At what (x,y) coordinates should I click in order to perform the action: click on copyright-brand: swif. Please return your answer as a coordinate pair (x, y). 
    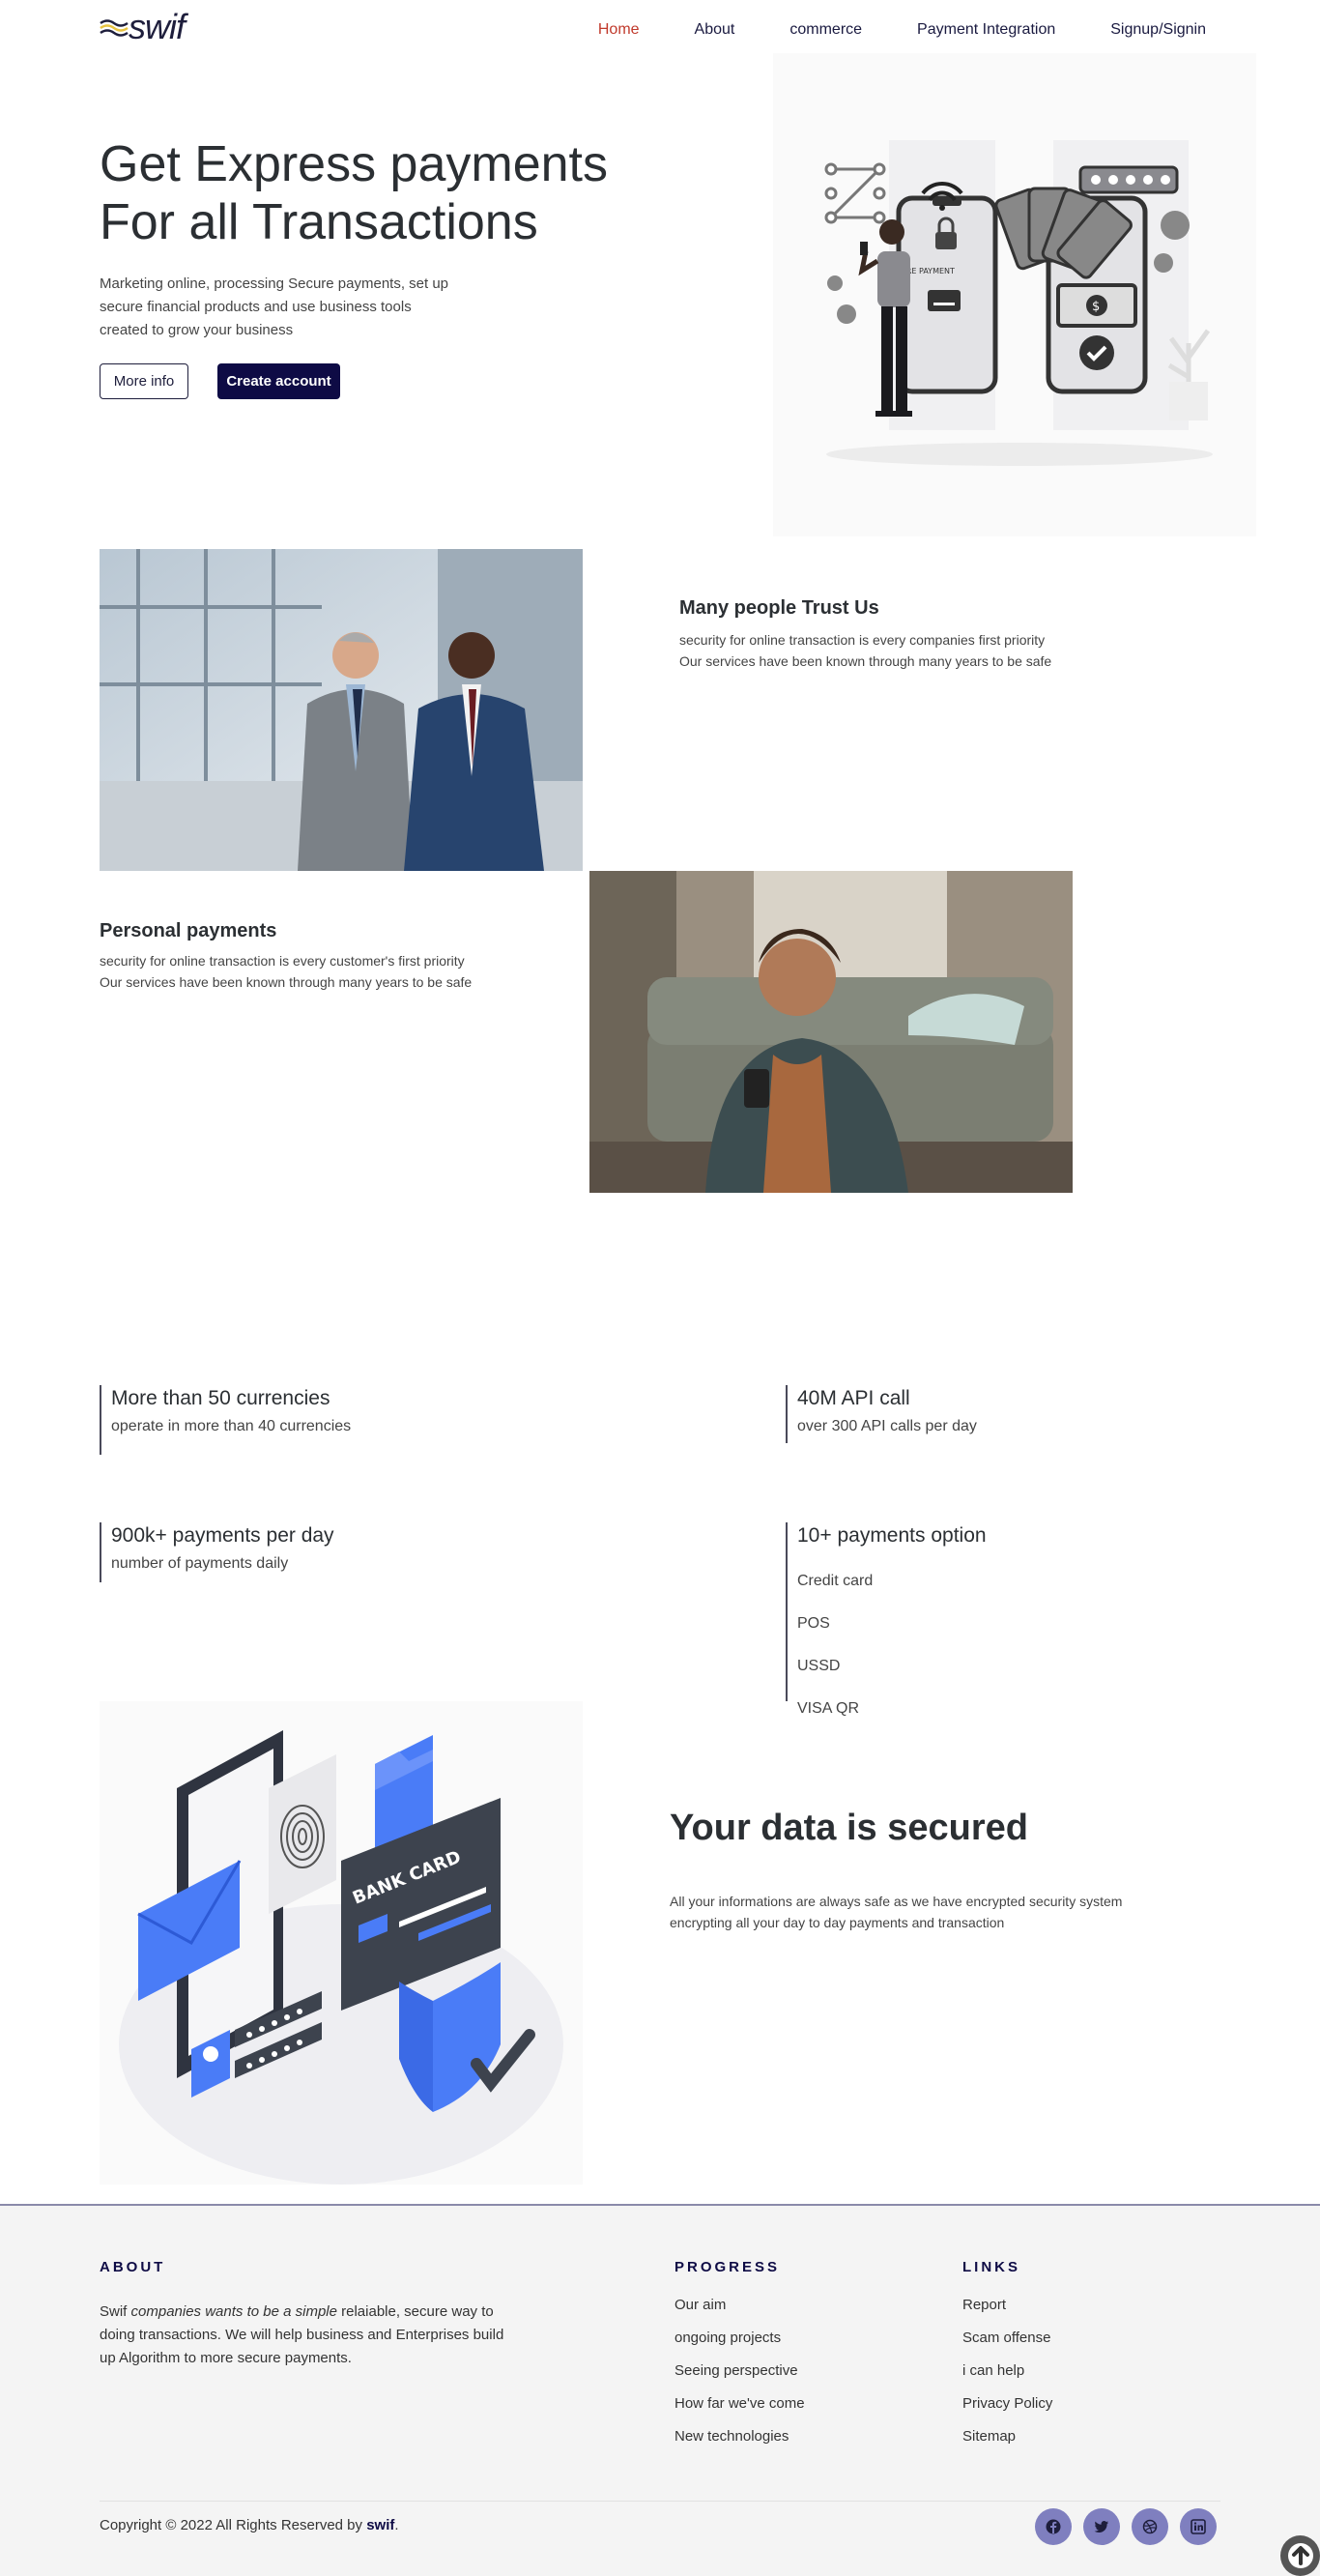
    Looking at the image, I should click on (381, 2525).